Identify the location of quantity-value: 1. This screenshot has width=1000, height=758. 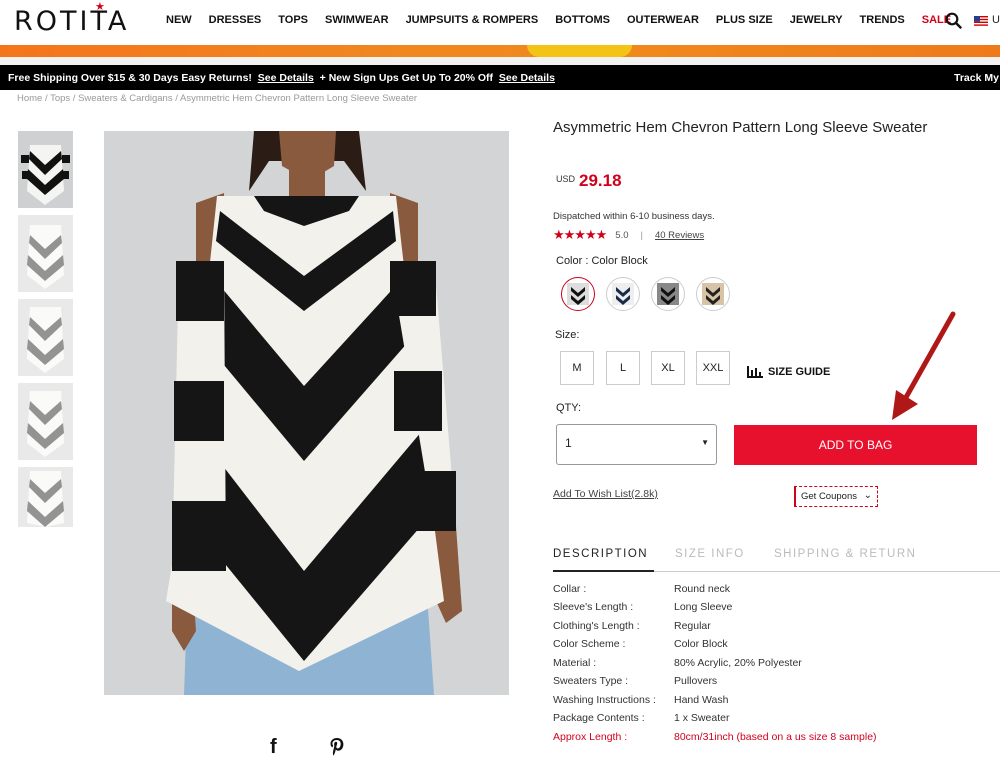
(568, 443).